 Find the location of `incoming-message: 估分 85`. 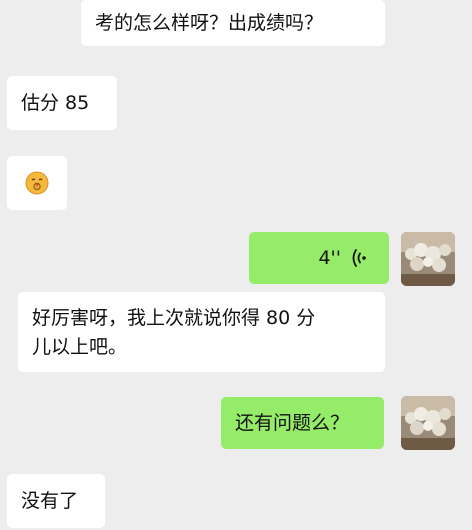

incoming-message: 估分 85 is located at coordinates (62, 103).